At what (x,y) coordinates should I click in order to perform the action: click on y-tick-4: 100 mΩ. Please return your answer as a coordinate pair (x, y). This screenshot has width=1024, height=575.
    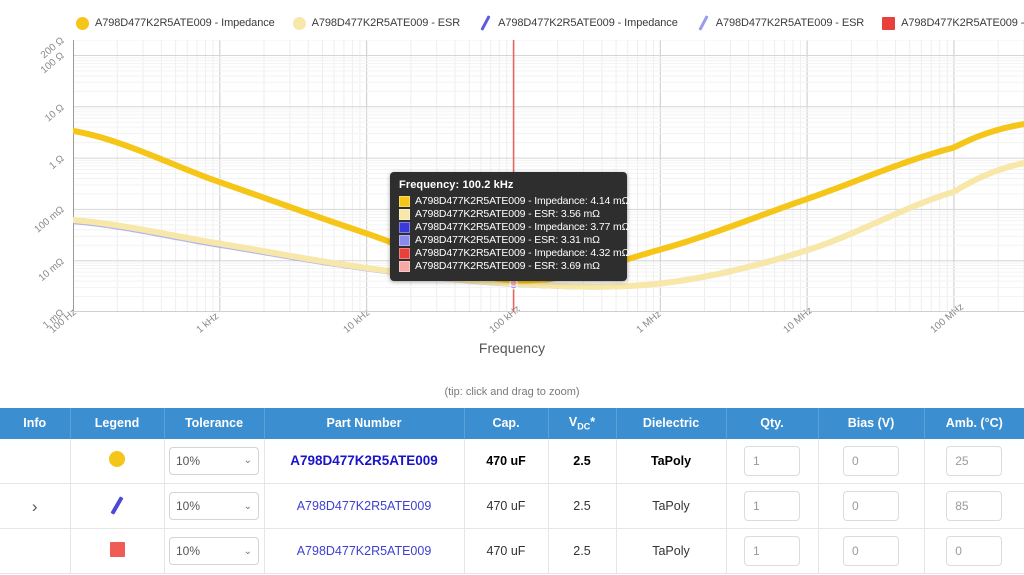
    Looking at the image, I should click on (49, 220).